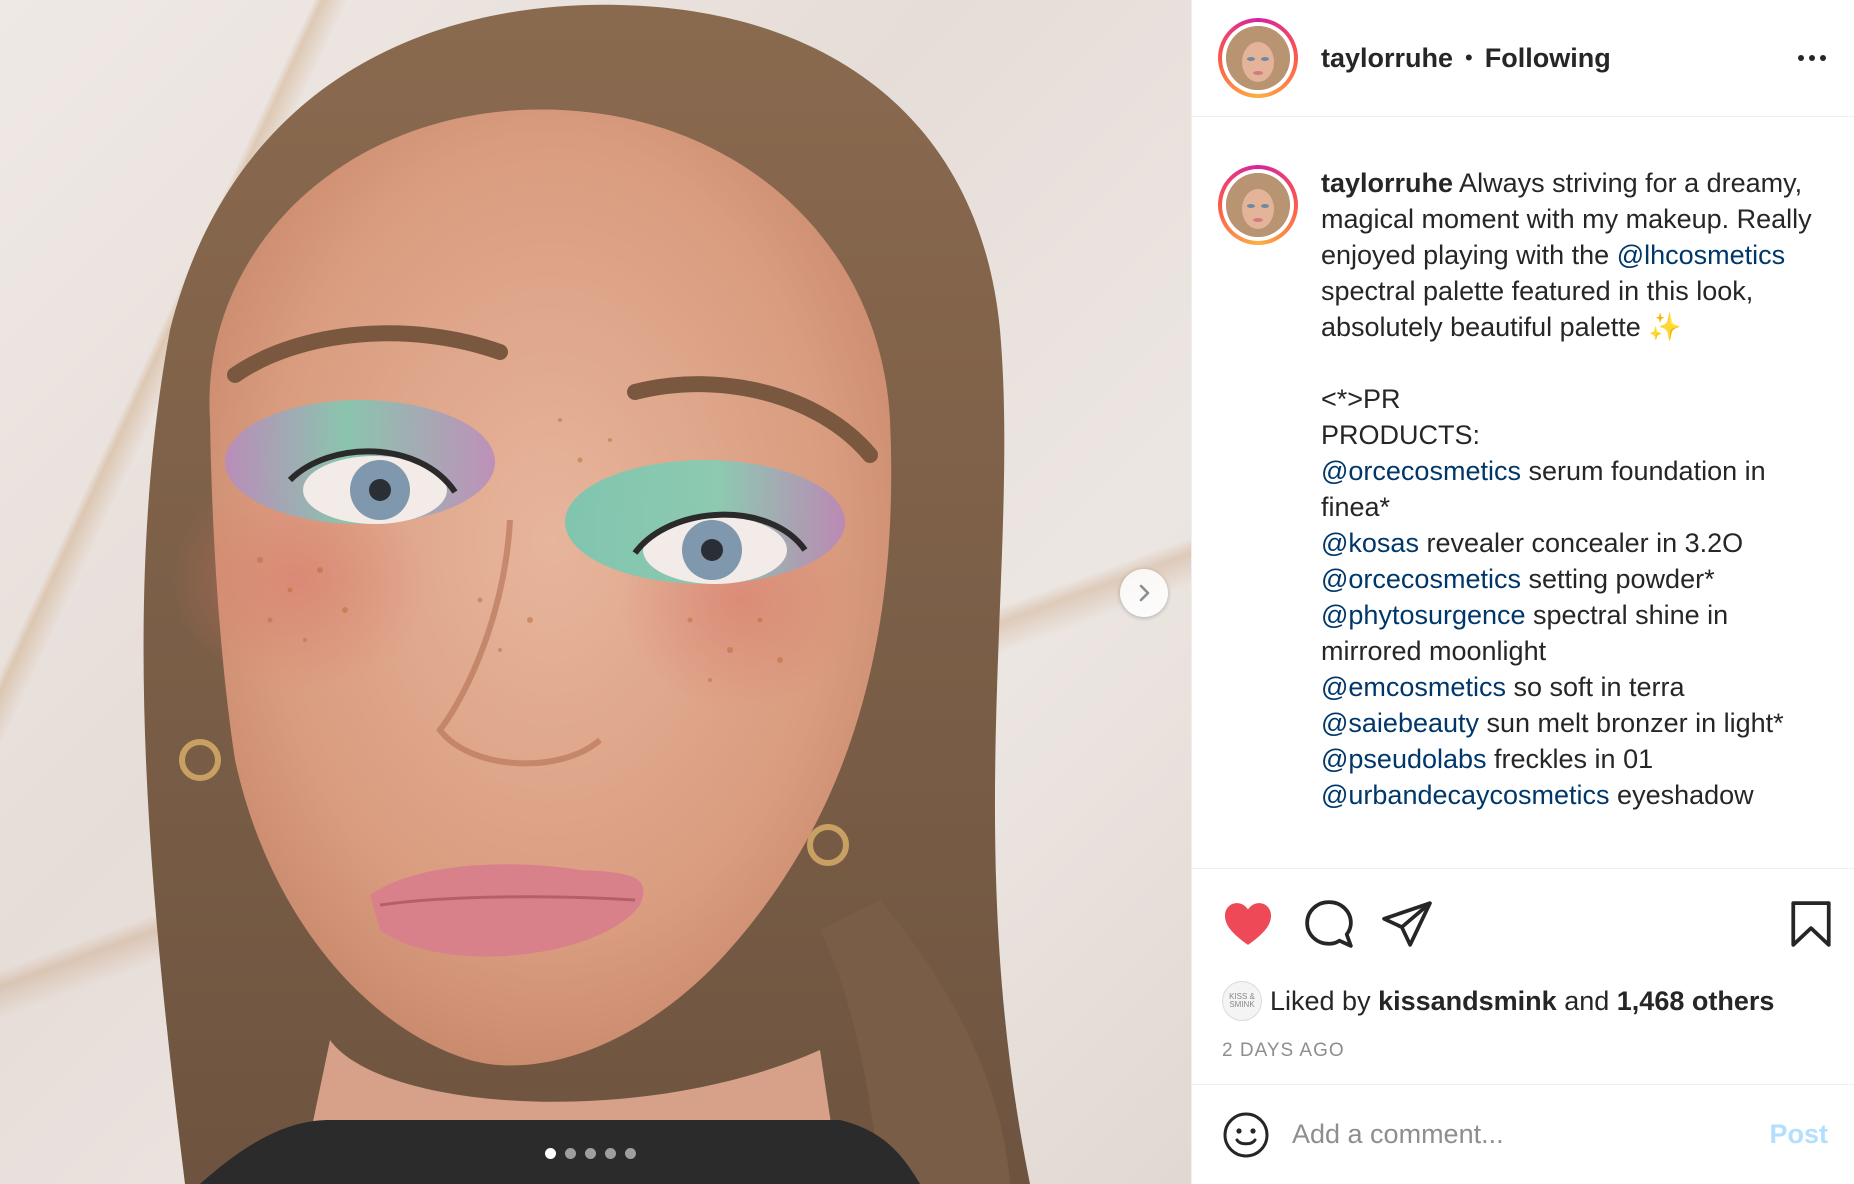  I want to click on caption-username: taylorruhe, so click(1387, 183).